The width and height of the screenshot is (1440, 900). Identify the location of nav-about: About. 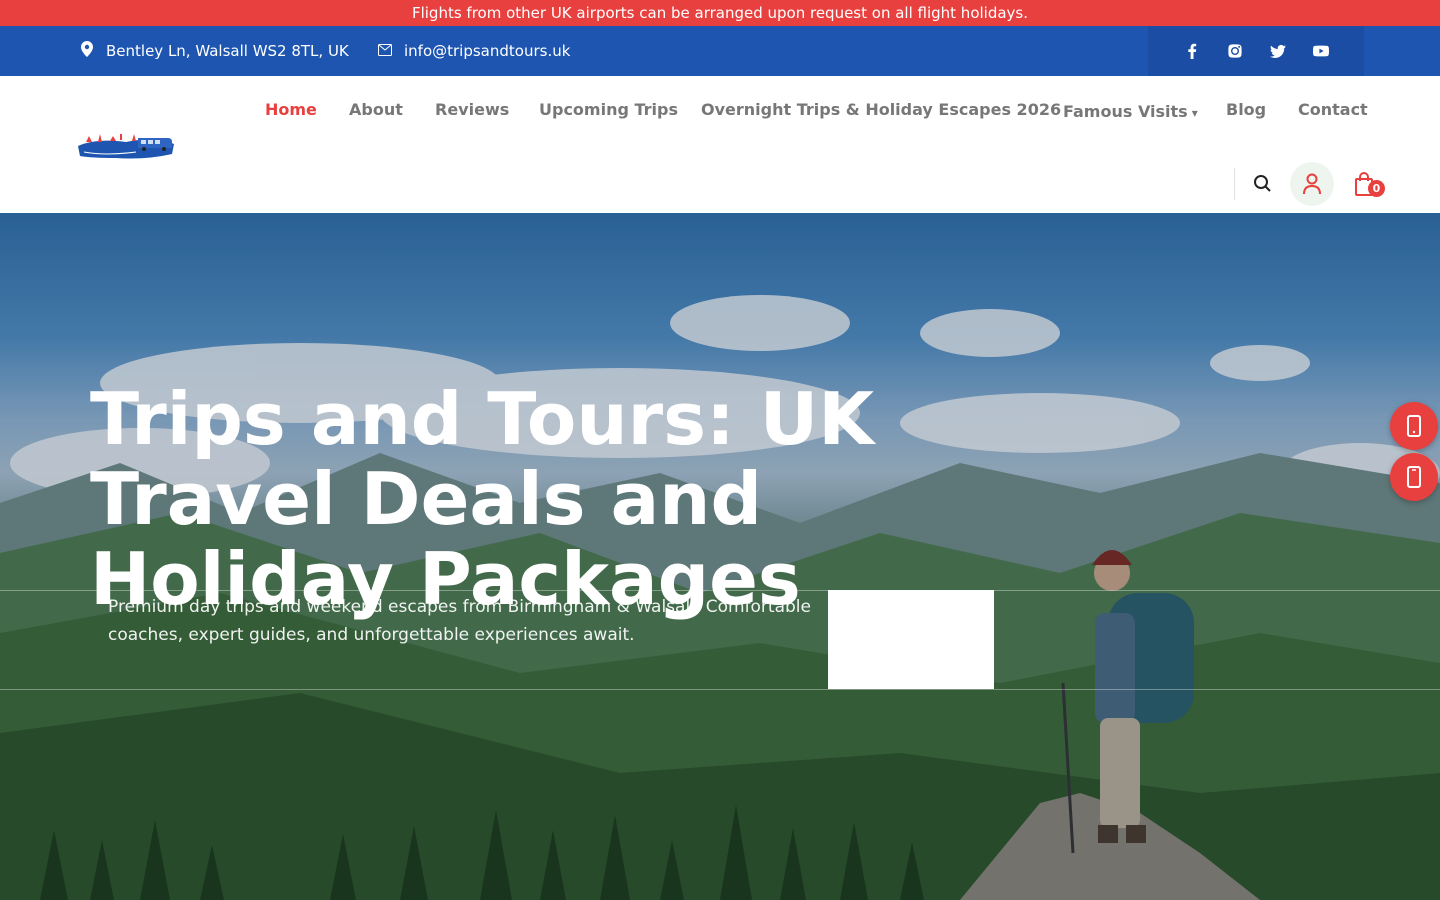
(376, 109).